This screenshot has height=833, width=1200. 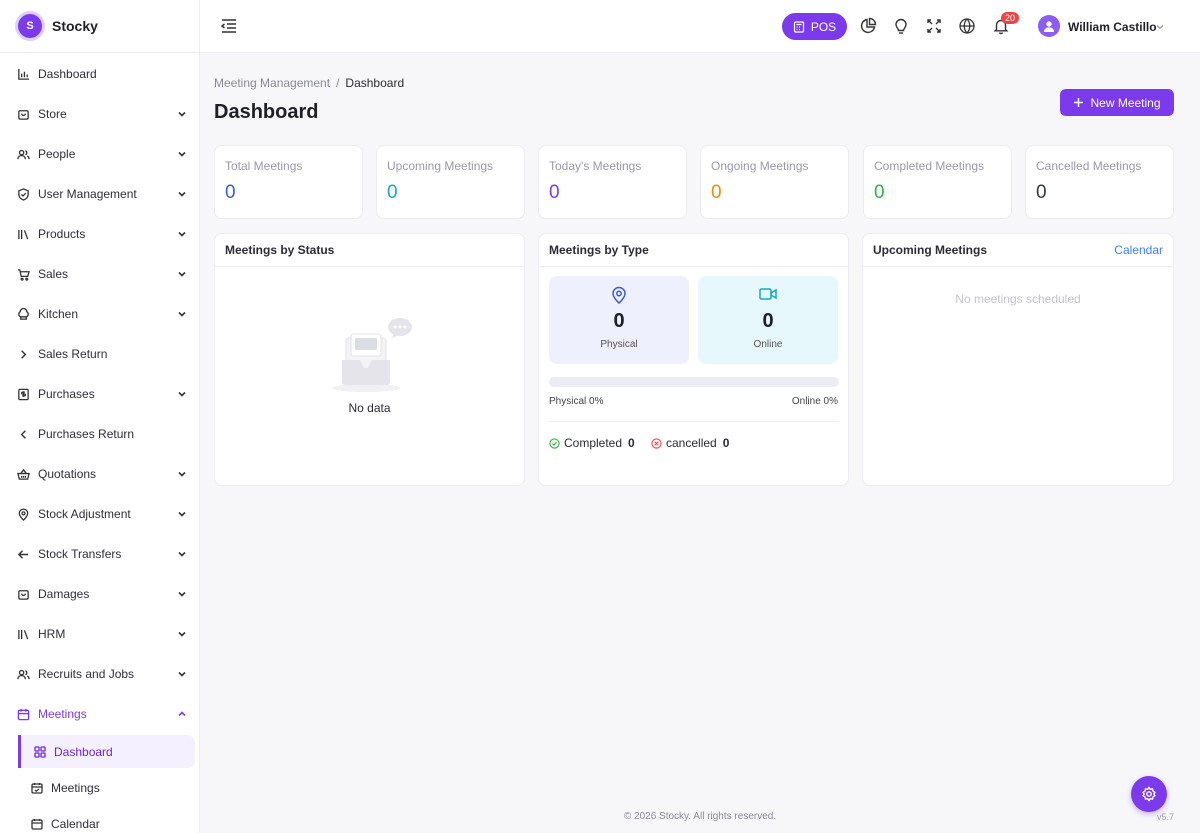 What do you see at coordinates (1125, 102) in the screenshot?
I see `new-meeting-label: New Meeting` at bounding box center [1125, 102].